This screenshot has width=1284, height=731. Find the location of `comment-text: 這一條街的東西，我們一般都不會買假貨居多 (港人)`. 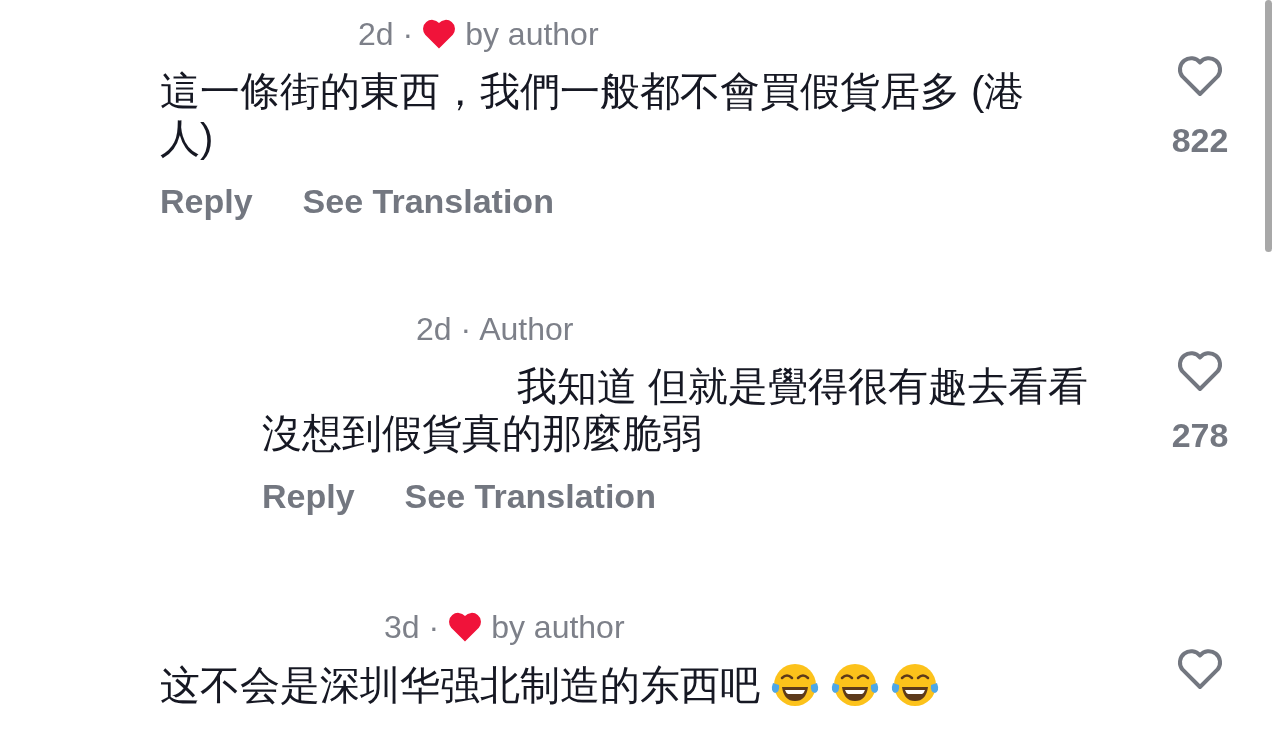

comment-text: 這一條街的東西，我們一般都不會買假貨居多 (港人) is located at coordinates (593, 115).